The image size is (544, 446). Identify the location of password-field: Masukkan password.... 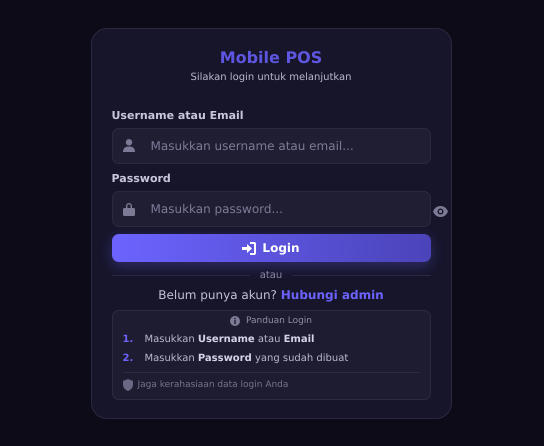
(271, 209).